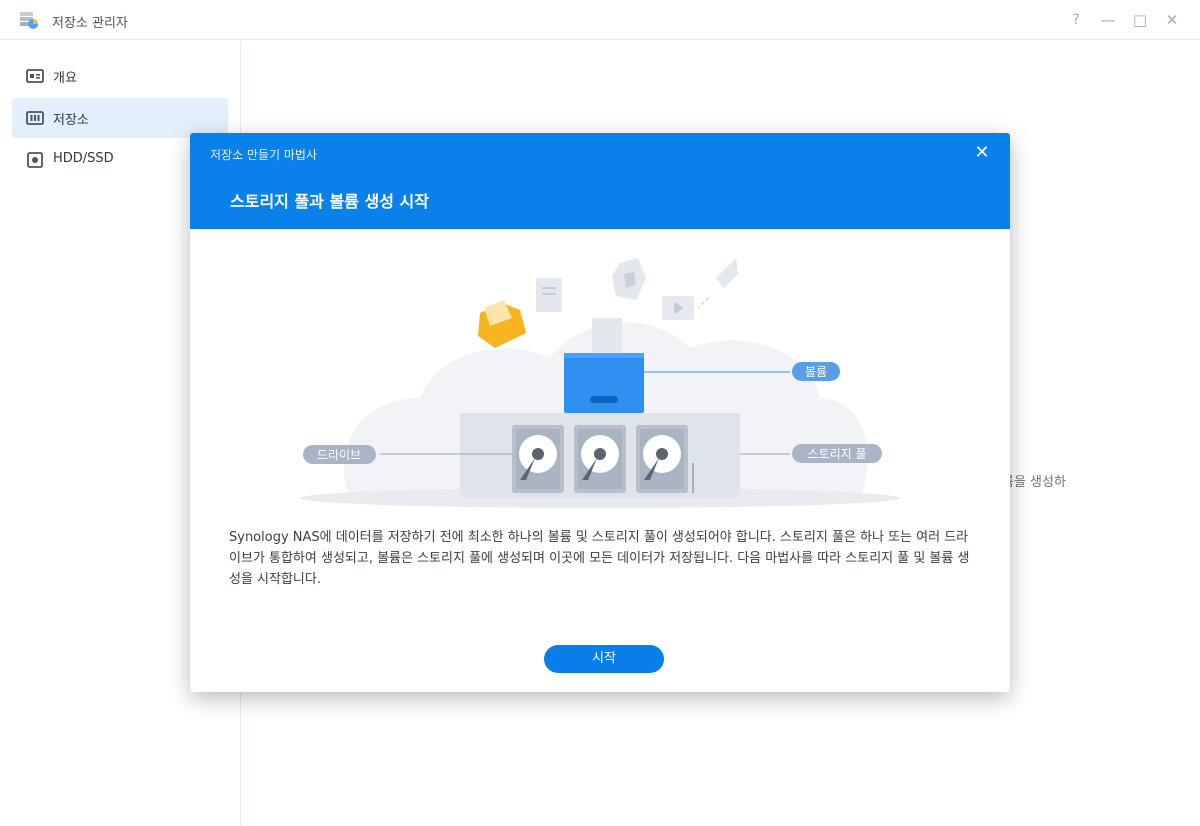 The height and width of the screenshot is (826, 1200). I want to click on sidebar-item-storage: 저장소, so click(120, 118).